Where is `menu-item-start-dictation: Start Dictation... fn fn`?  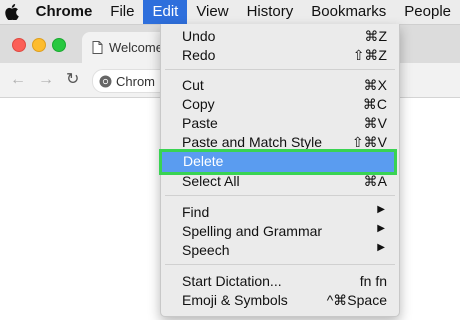
menu-item-start-dictation: Start Dictation... fn fn is located at coordinates (280, 281).